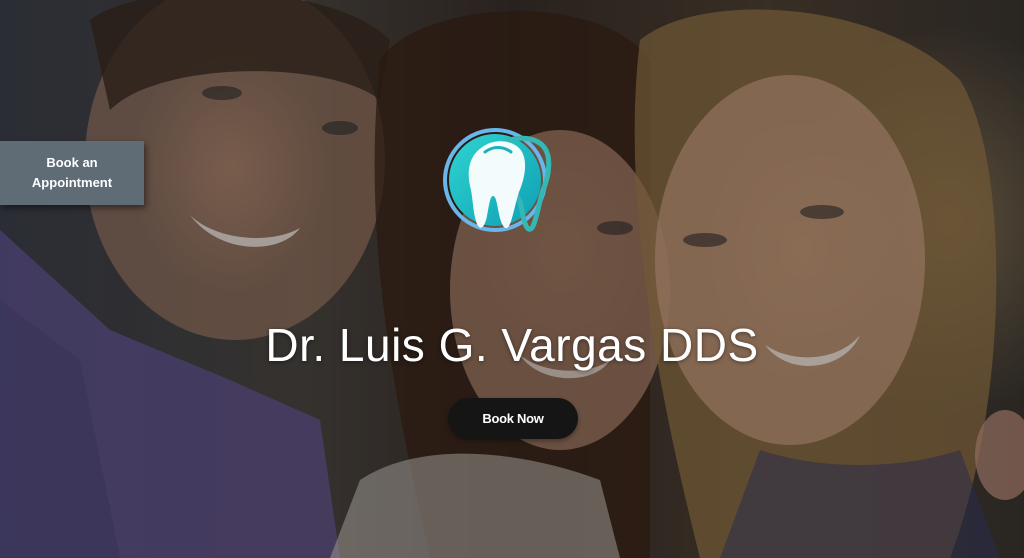 Image resolution: width=1024 pixels, height=558 pixels. I want to click on book-appointment-tab: Book an Appointment, so click(72, 173).